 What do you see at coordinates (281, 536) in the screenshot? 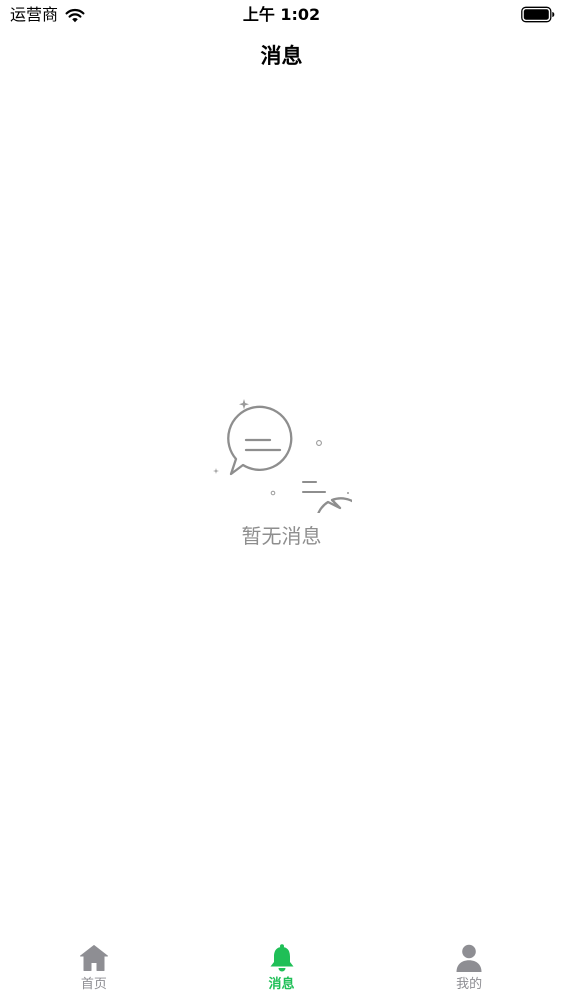
I see `empty-state-text: 暂无消息` at bounding box center [281, 536].